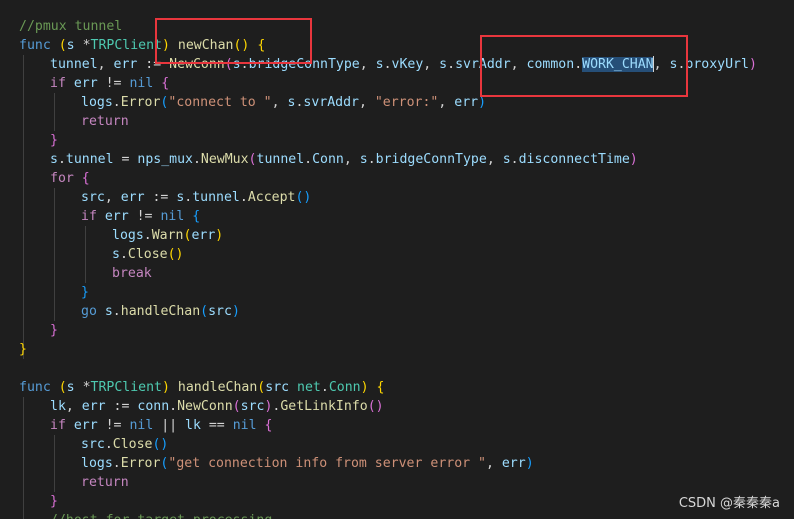 Image resolution: width=794 pixels, height=519 pixels. Describe the element at coordinates (132, 273) in the screenshot. I see `code-line: break` at that location.